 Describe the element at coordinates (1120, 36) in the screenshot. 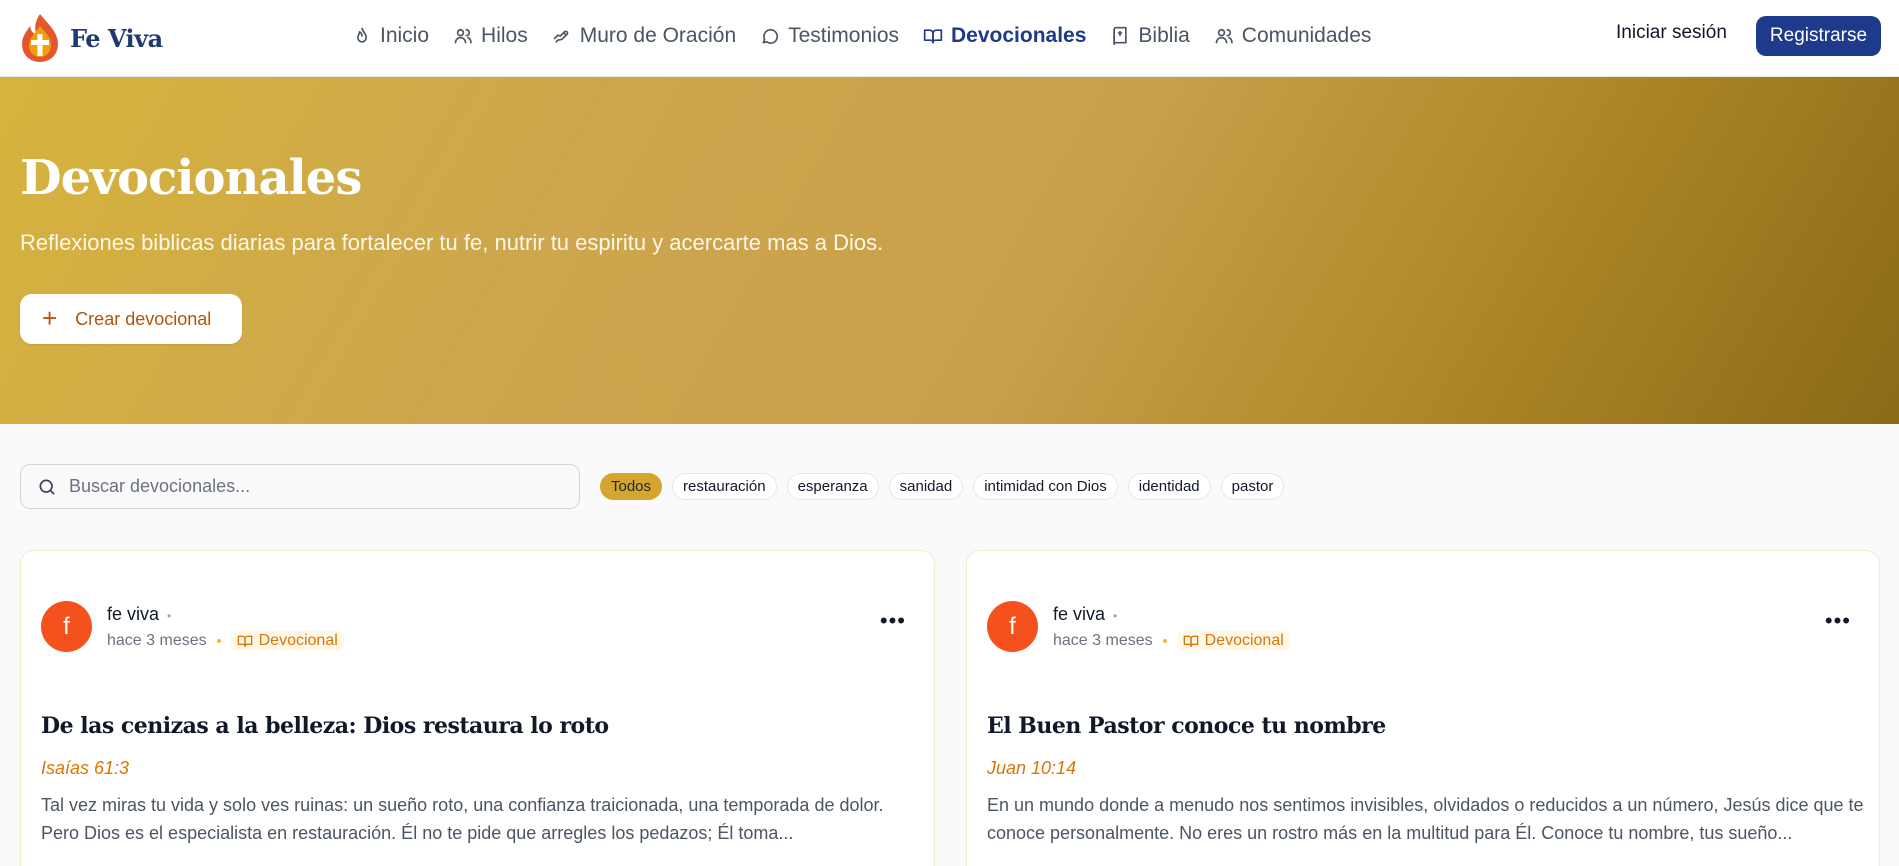

I see `bible-icon` at that location.